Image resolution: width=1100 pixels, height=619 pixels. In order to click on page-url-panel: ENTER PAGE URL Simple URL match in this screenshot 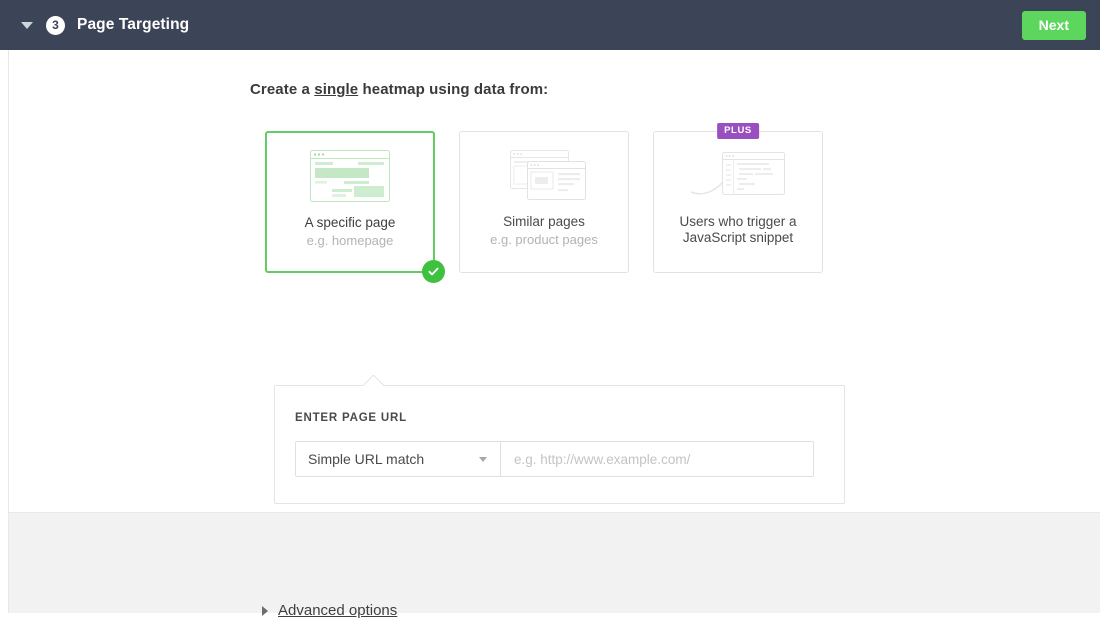, I will do `click(559, 444)`.